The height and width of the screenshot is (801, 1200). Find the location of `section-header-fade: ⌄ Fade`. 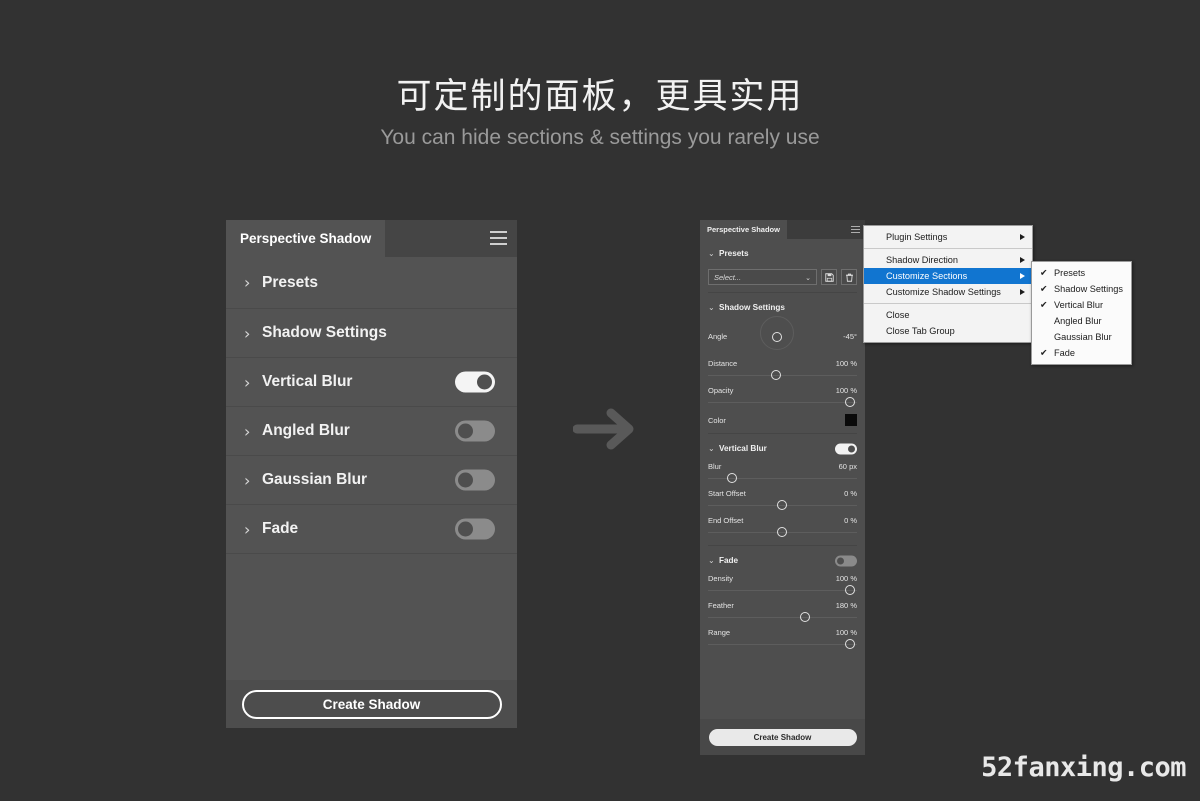

section-header-fade: ⌄ Fade is located at coordinates (782, 560).